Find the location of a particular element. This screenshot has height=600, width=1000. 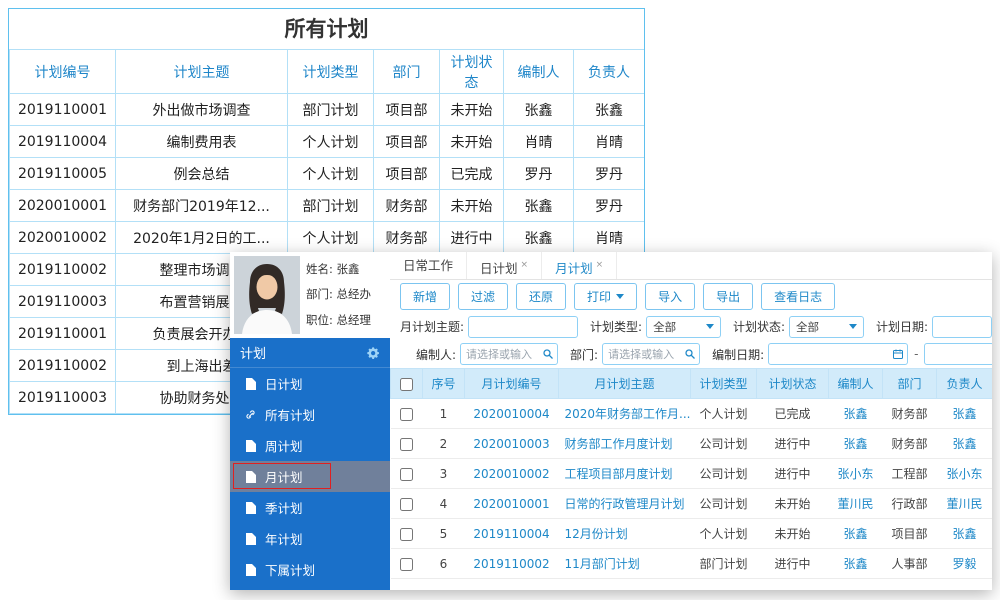

create-date-to-input is located at coordinates (958, 354).